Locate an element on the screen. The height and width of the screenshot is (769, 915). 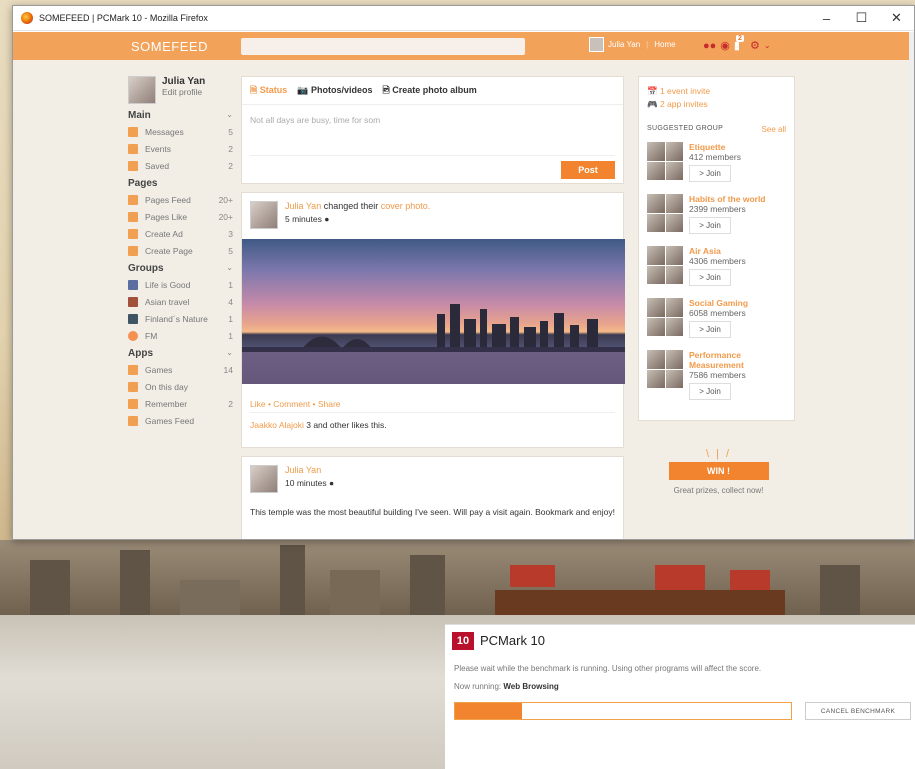
running-test-name: Web Browsing is located at coordinates (531, 686).